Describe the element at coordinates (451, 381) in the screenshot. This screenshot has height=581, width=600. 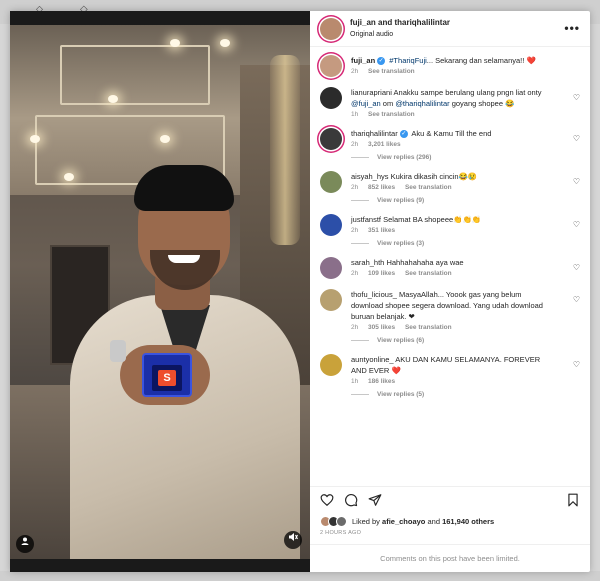
I see `comment-meta: 1h 186 likes` at that location.